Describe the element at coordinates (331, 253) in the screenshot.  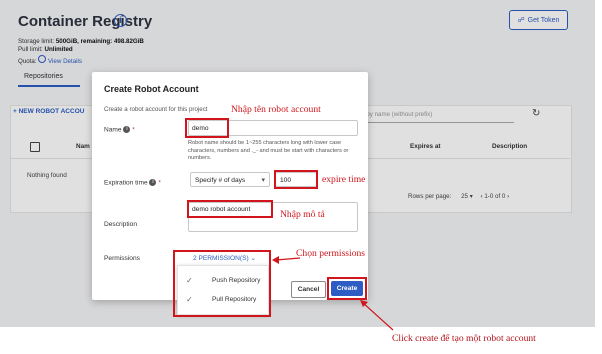
I see `annotation-permissions: Chọn permissions` at that location.